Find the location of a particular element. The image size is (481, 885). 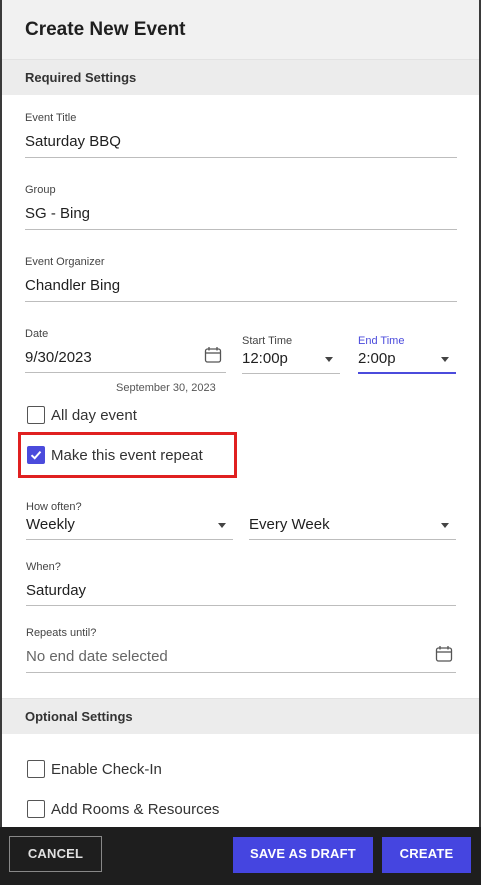

group-underline is located at coordinates (241, 229).